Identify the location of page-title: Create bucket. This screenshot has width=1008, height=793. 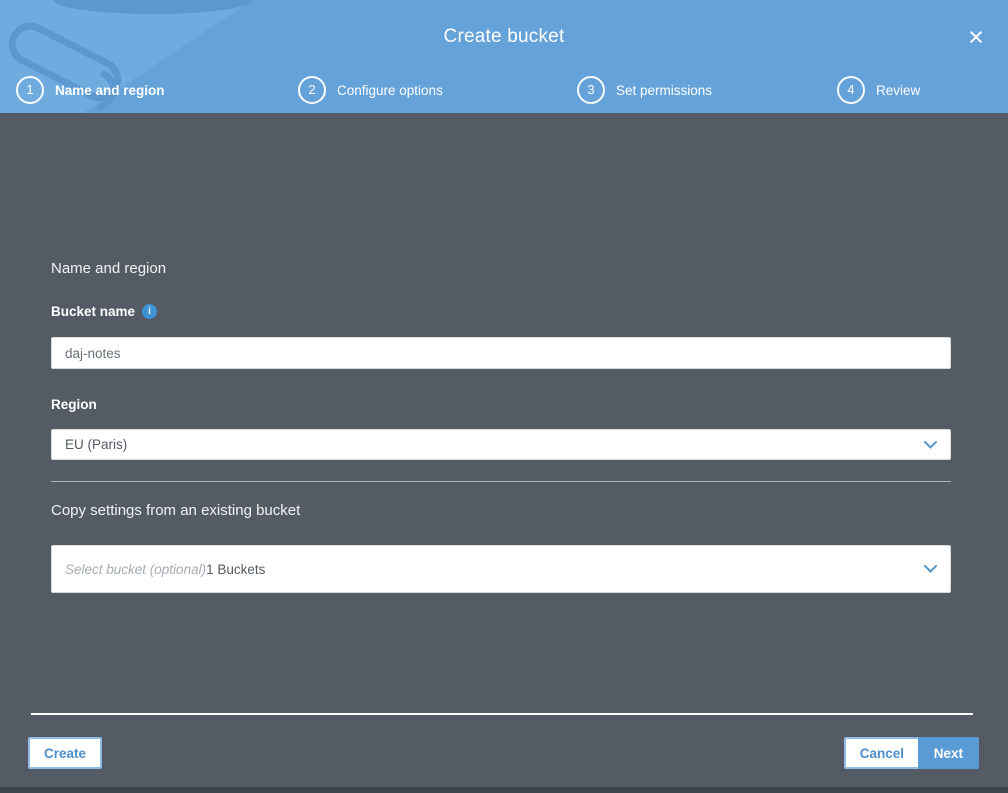
(504, 36).